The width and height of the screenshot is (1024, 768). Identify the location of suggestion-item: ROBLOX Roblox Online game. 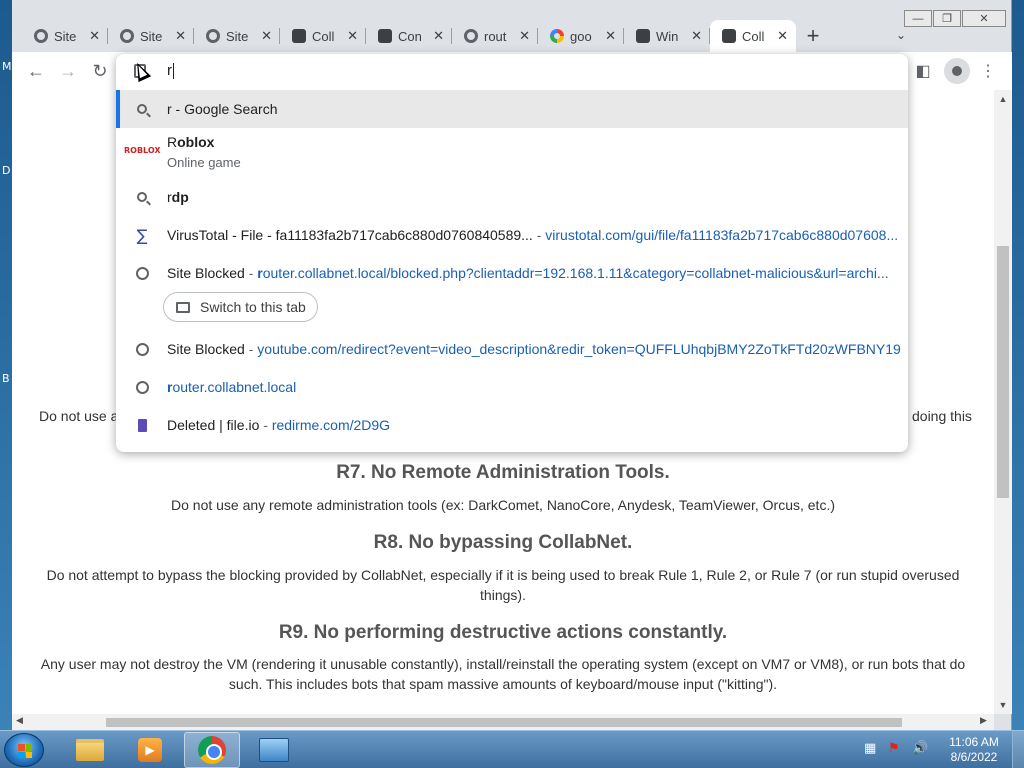
(512, 150).